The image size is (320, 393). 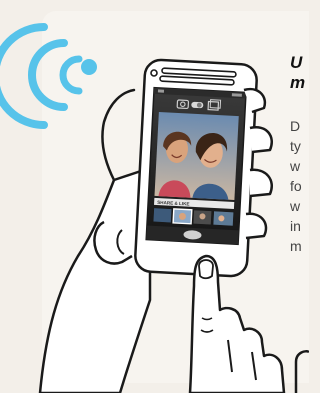 I want to click on headline: U m, so click(x=297, y=73).